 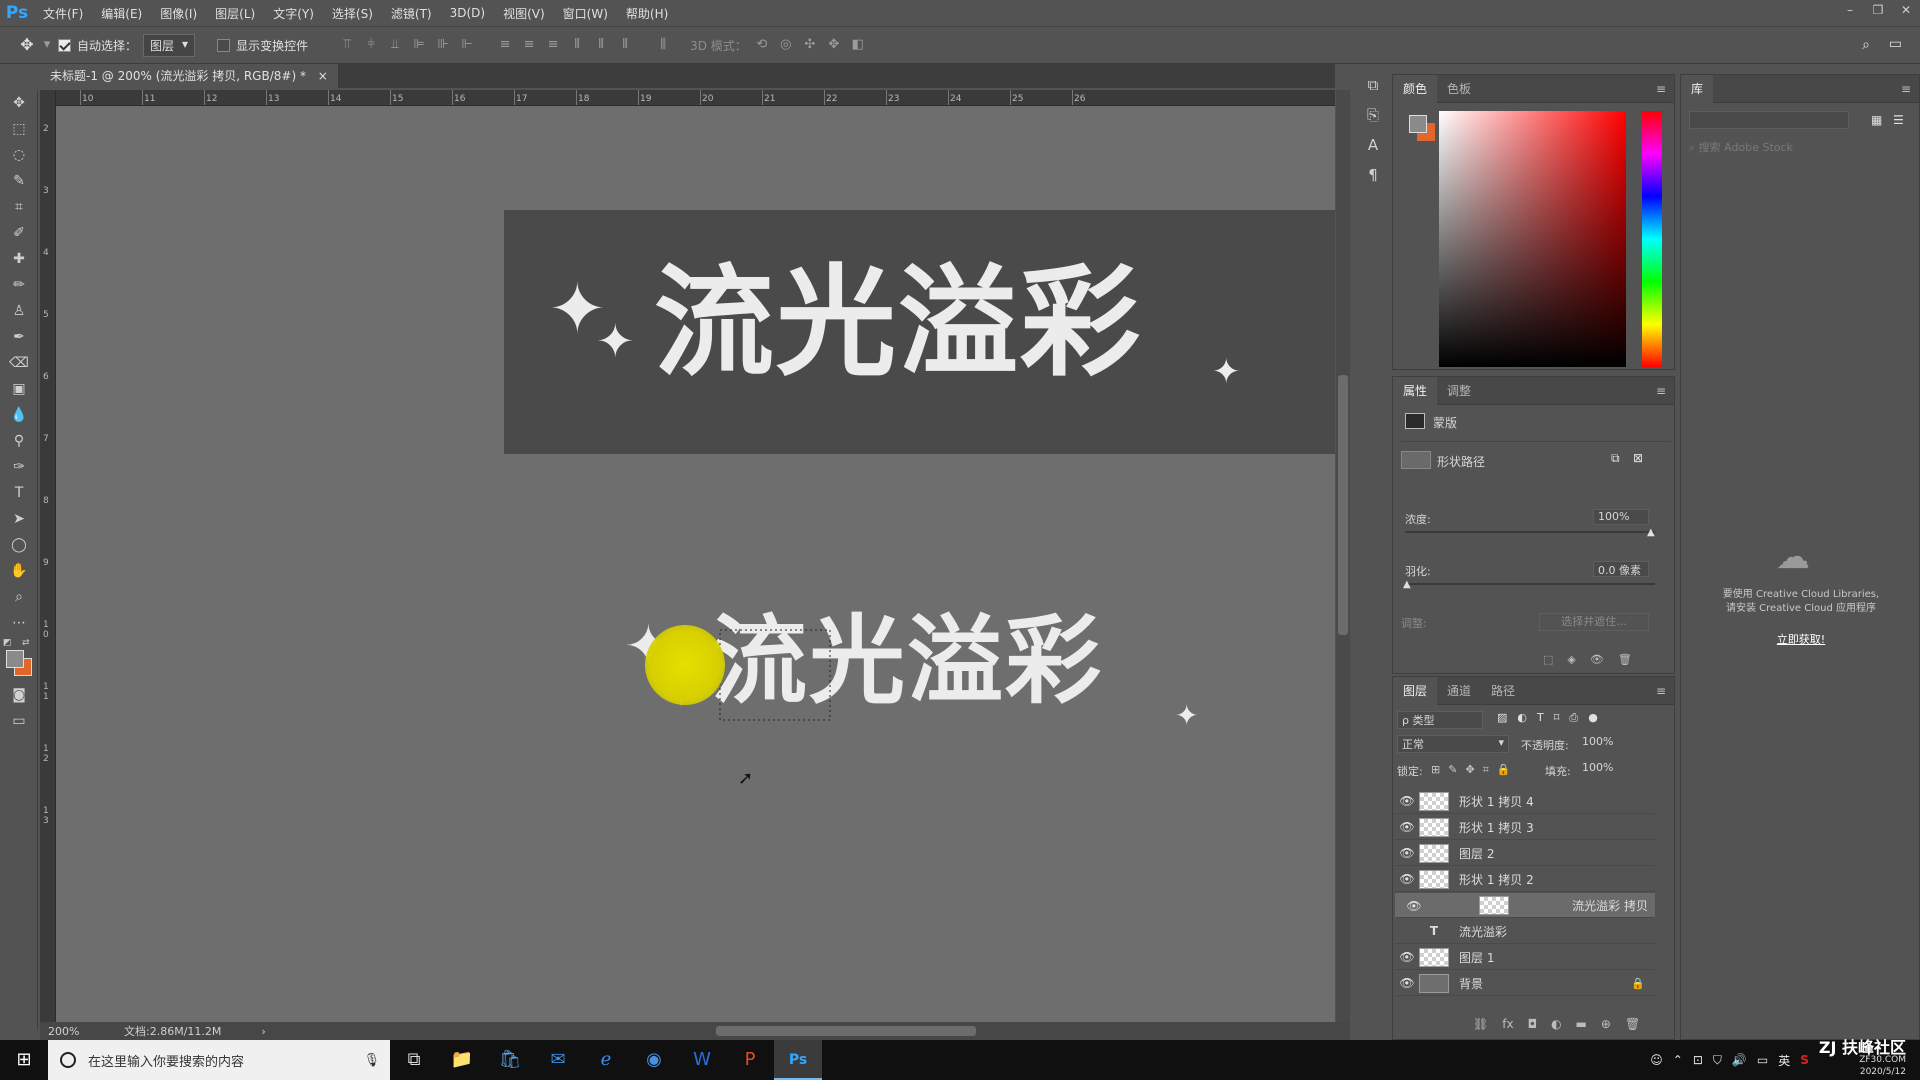 I want to click on menu-view: 视图(V), so click(x=524, y=13).